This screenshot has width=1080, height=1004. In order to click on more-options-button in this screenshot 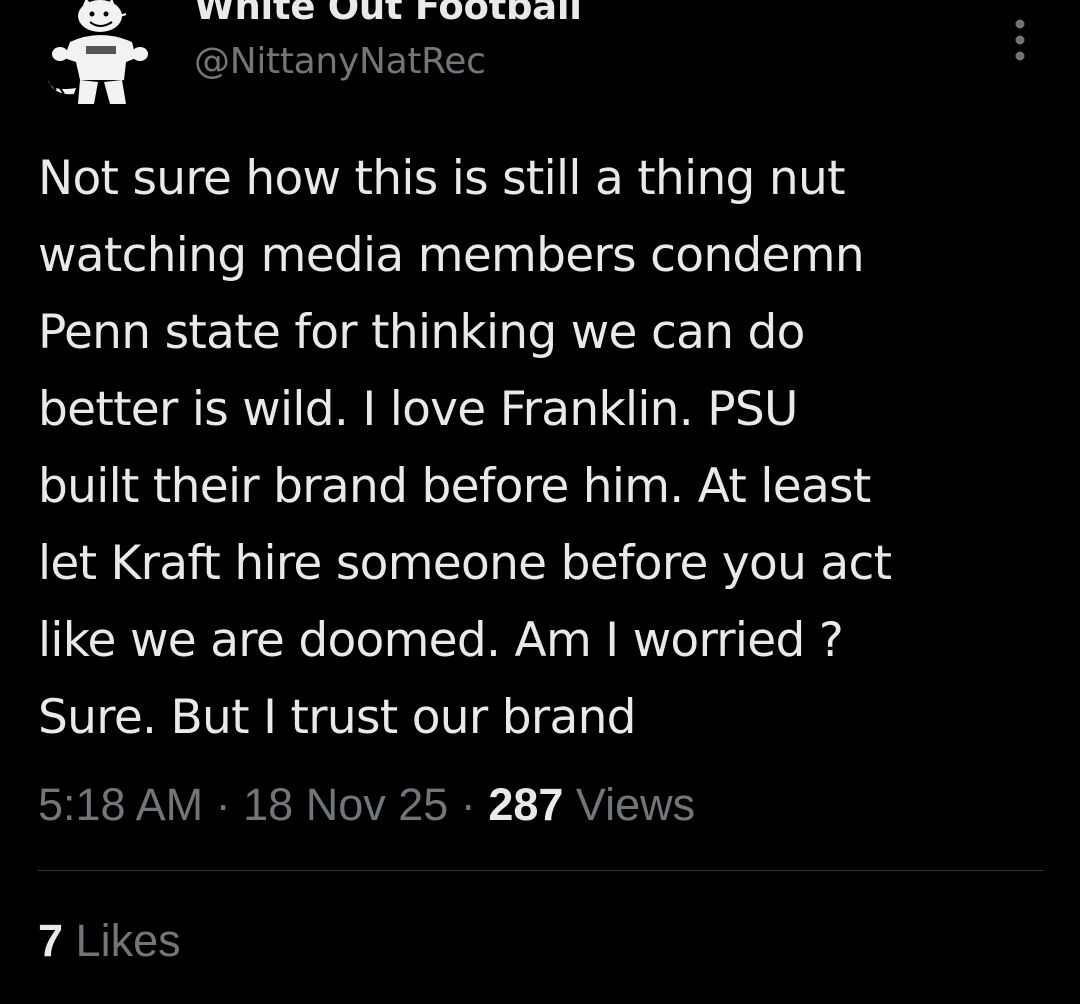, I will do `click(1020, 40)`.